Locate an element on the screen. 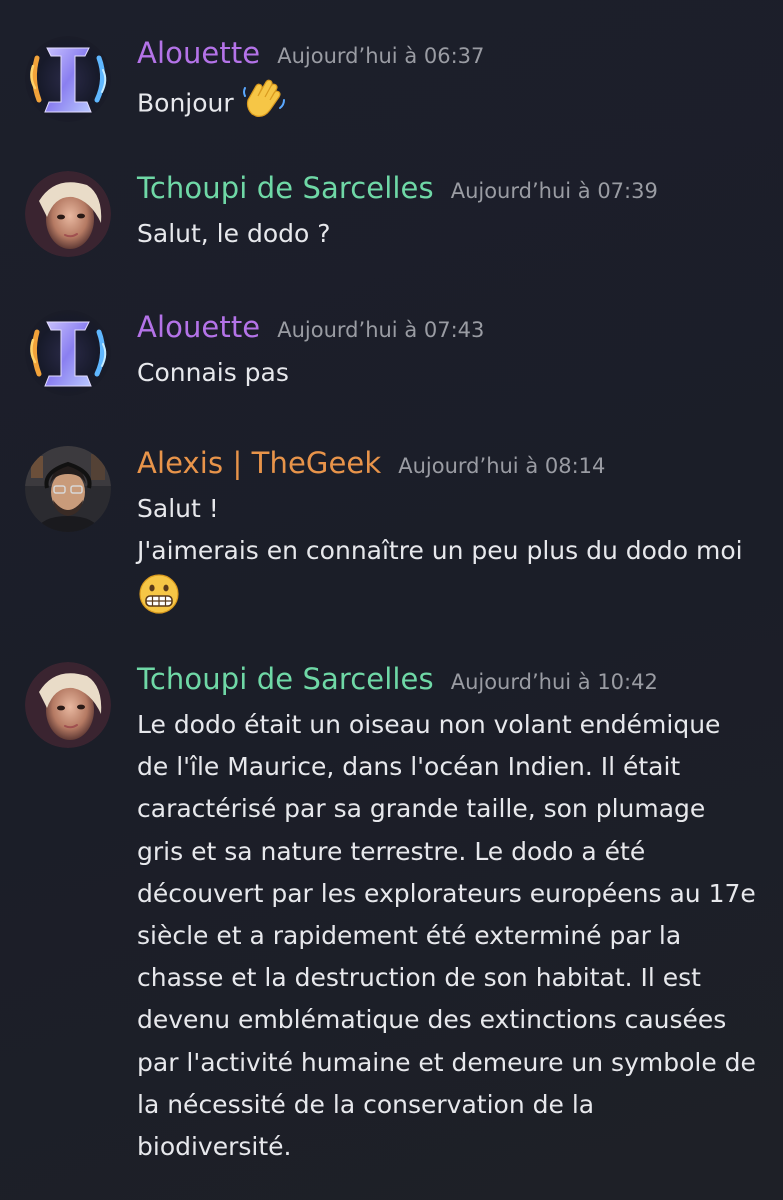  message-text: la nécessité de la conservation de la is located at coordinates (366, 1104).